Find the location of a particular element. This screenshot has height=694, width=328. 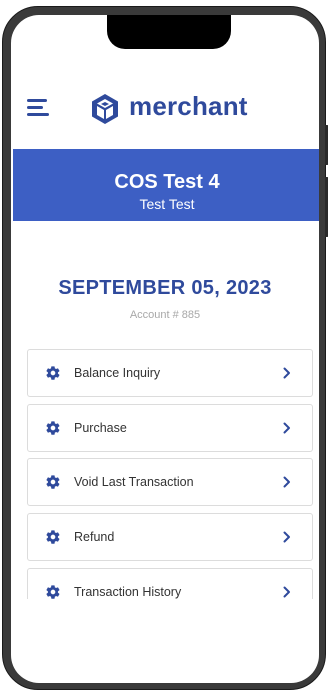

menu-item-label: Refund is located at coordinates (94, 537).